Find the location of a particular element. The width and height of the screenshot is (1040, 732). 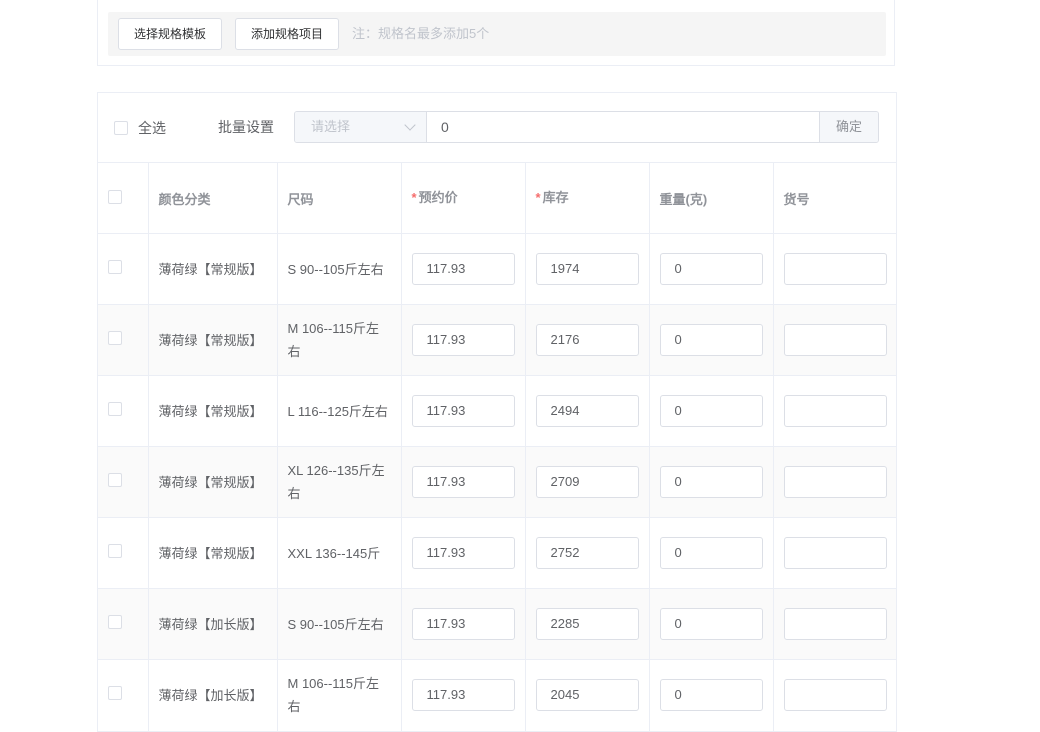

select-all-label: 全选 is located at coordinates (152, 128).